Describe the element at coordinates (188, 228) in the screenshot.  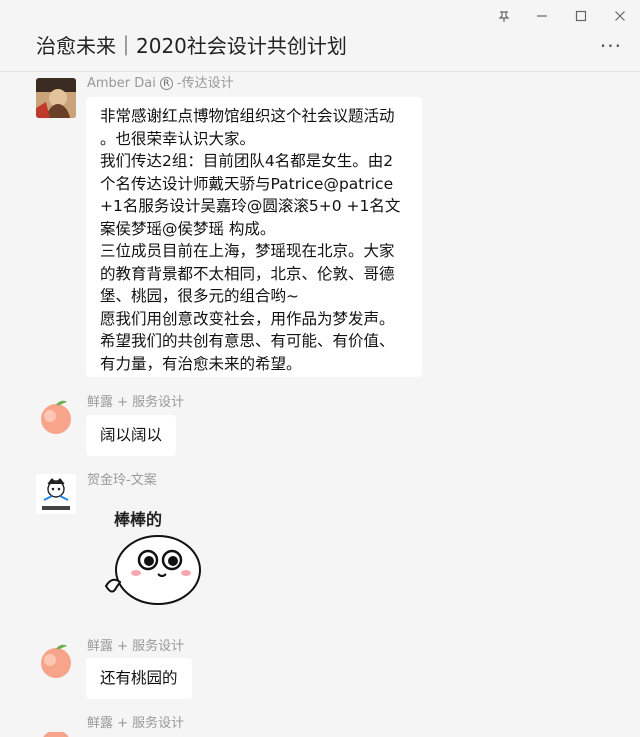
I see `message-line: 案侯梦瑶@侯梦瑶 构成。` at that location.